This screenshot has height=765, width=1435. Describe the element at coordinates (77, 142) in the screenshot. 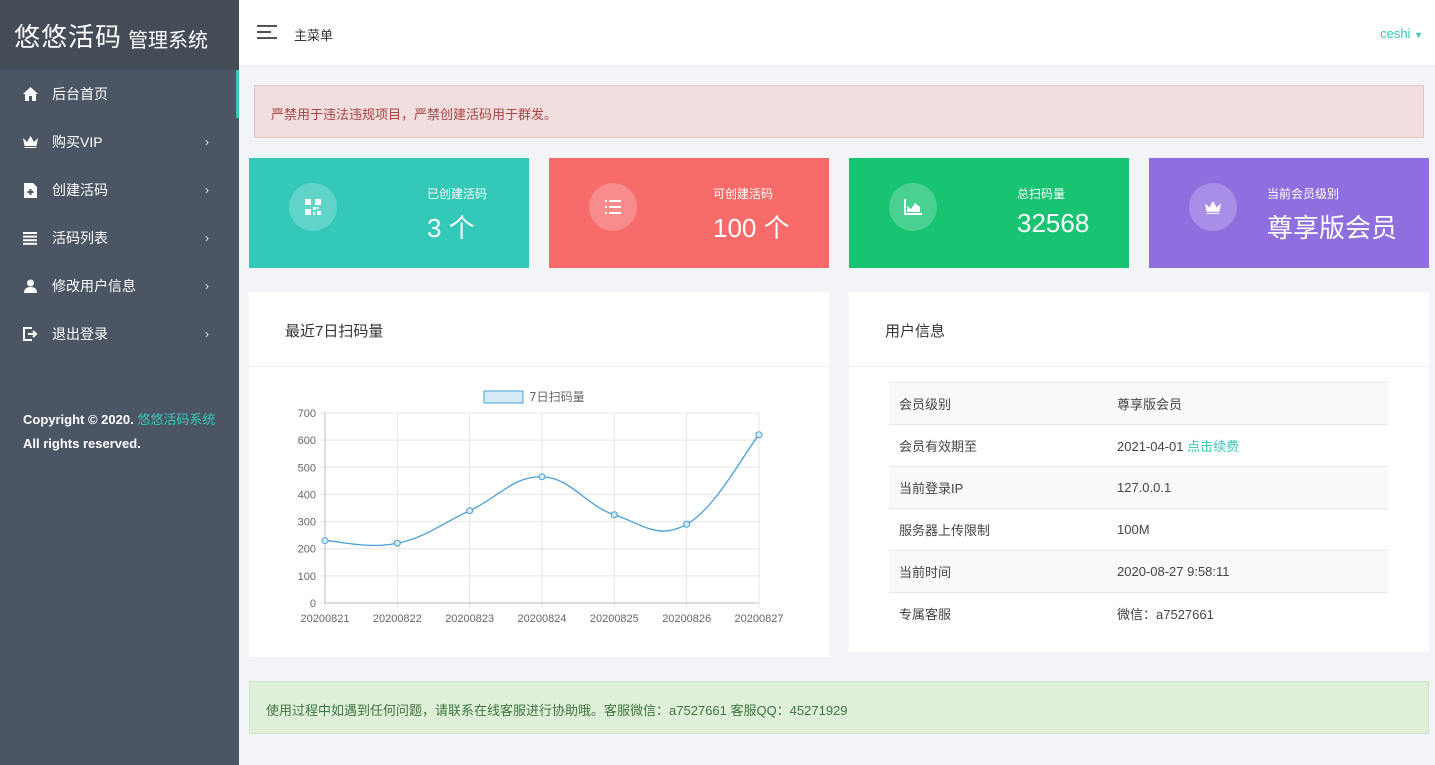

I see `sidebar-item-label: 购买VIP` at that location.